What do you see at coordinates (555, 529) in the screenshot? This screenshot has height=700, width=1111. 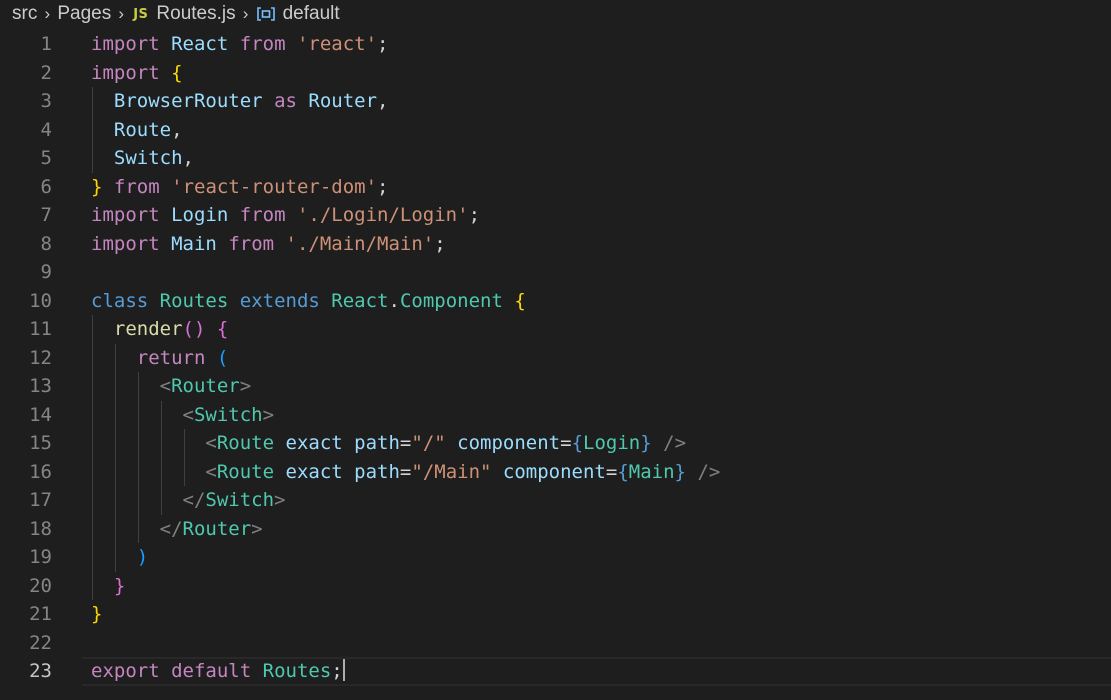 I see `code-line: 18 </Router>` at bounding box center [555, 529].